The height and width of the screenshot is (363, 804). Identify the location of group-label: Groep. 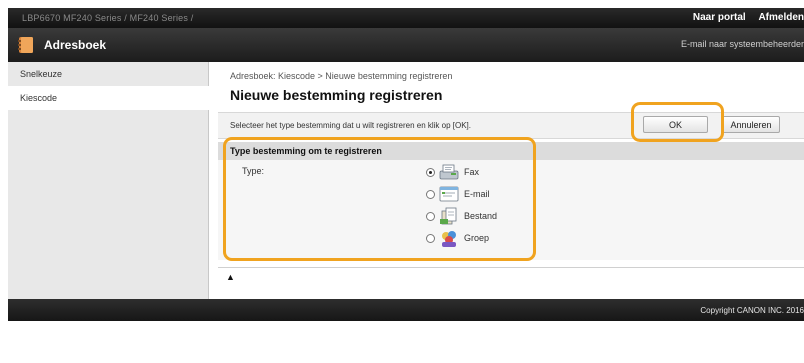
(477, 238).